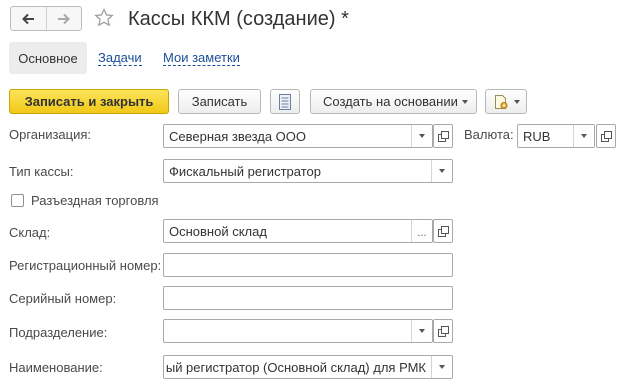  What do you see at coordinates (295, 367) in the screenshot?
I see `name-value: ый регистратор (Основной склад) для РМК` at bounding box center [295, 367].